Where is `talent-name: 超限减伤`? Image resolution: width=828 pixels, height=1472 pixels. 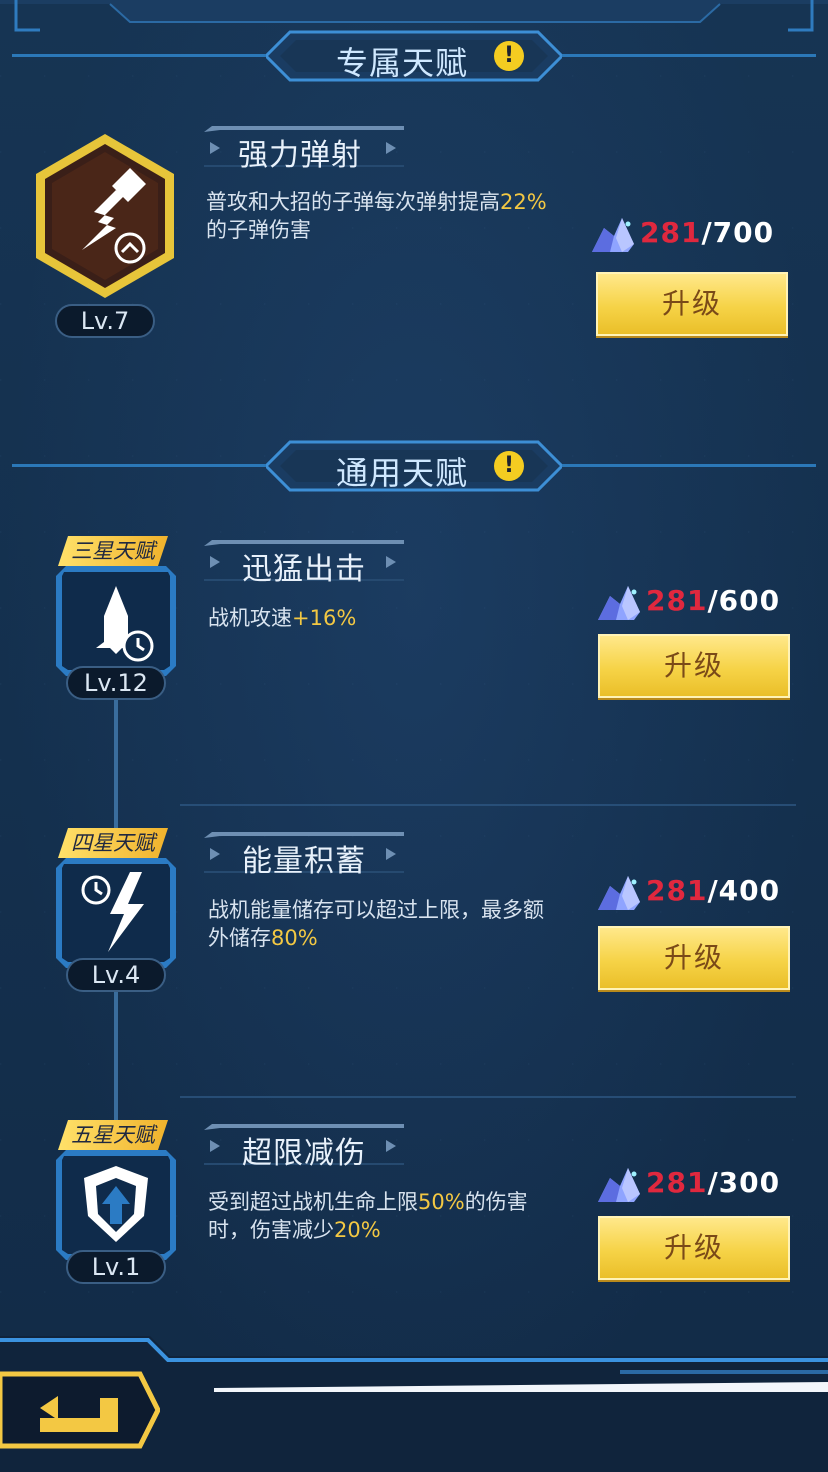
talent-name: 超限减伤 is located at coordinates (304, 1153).